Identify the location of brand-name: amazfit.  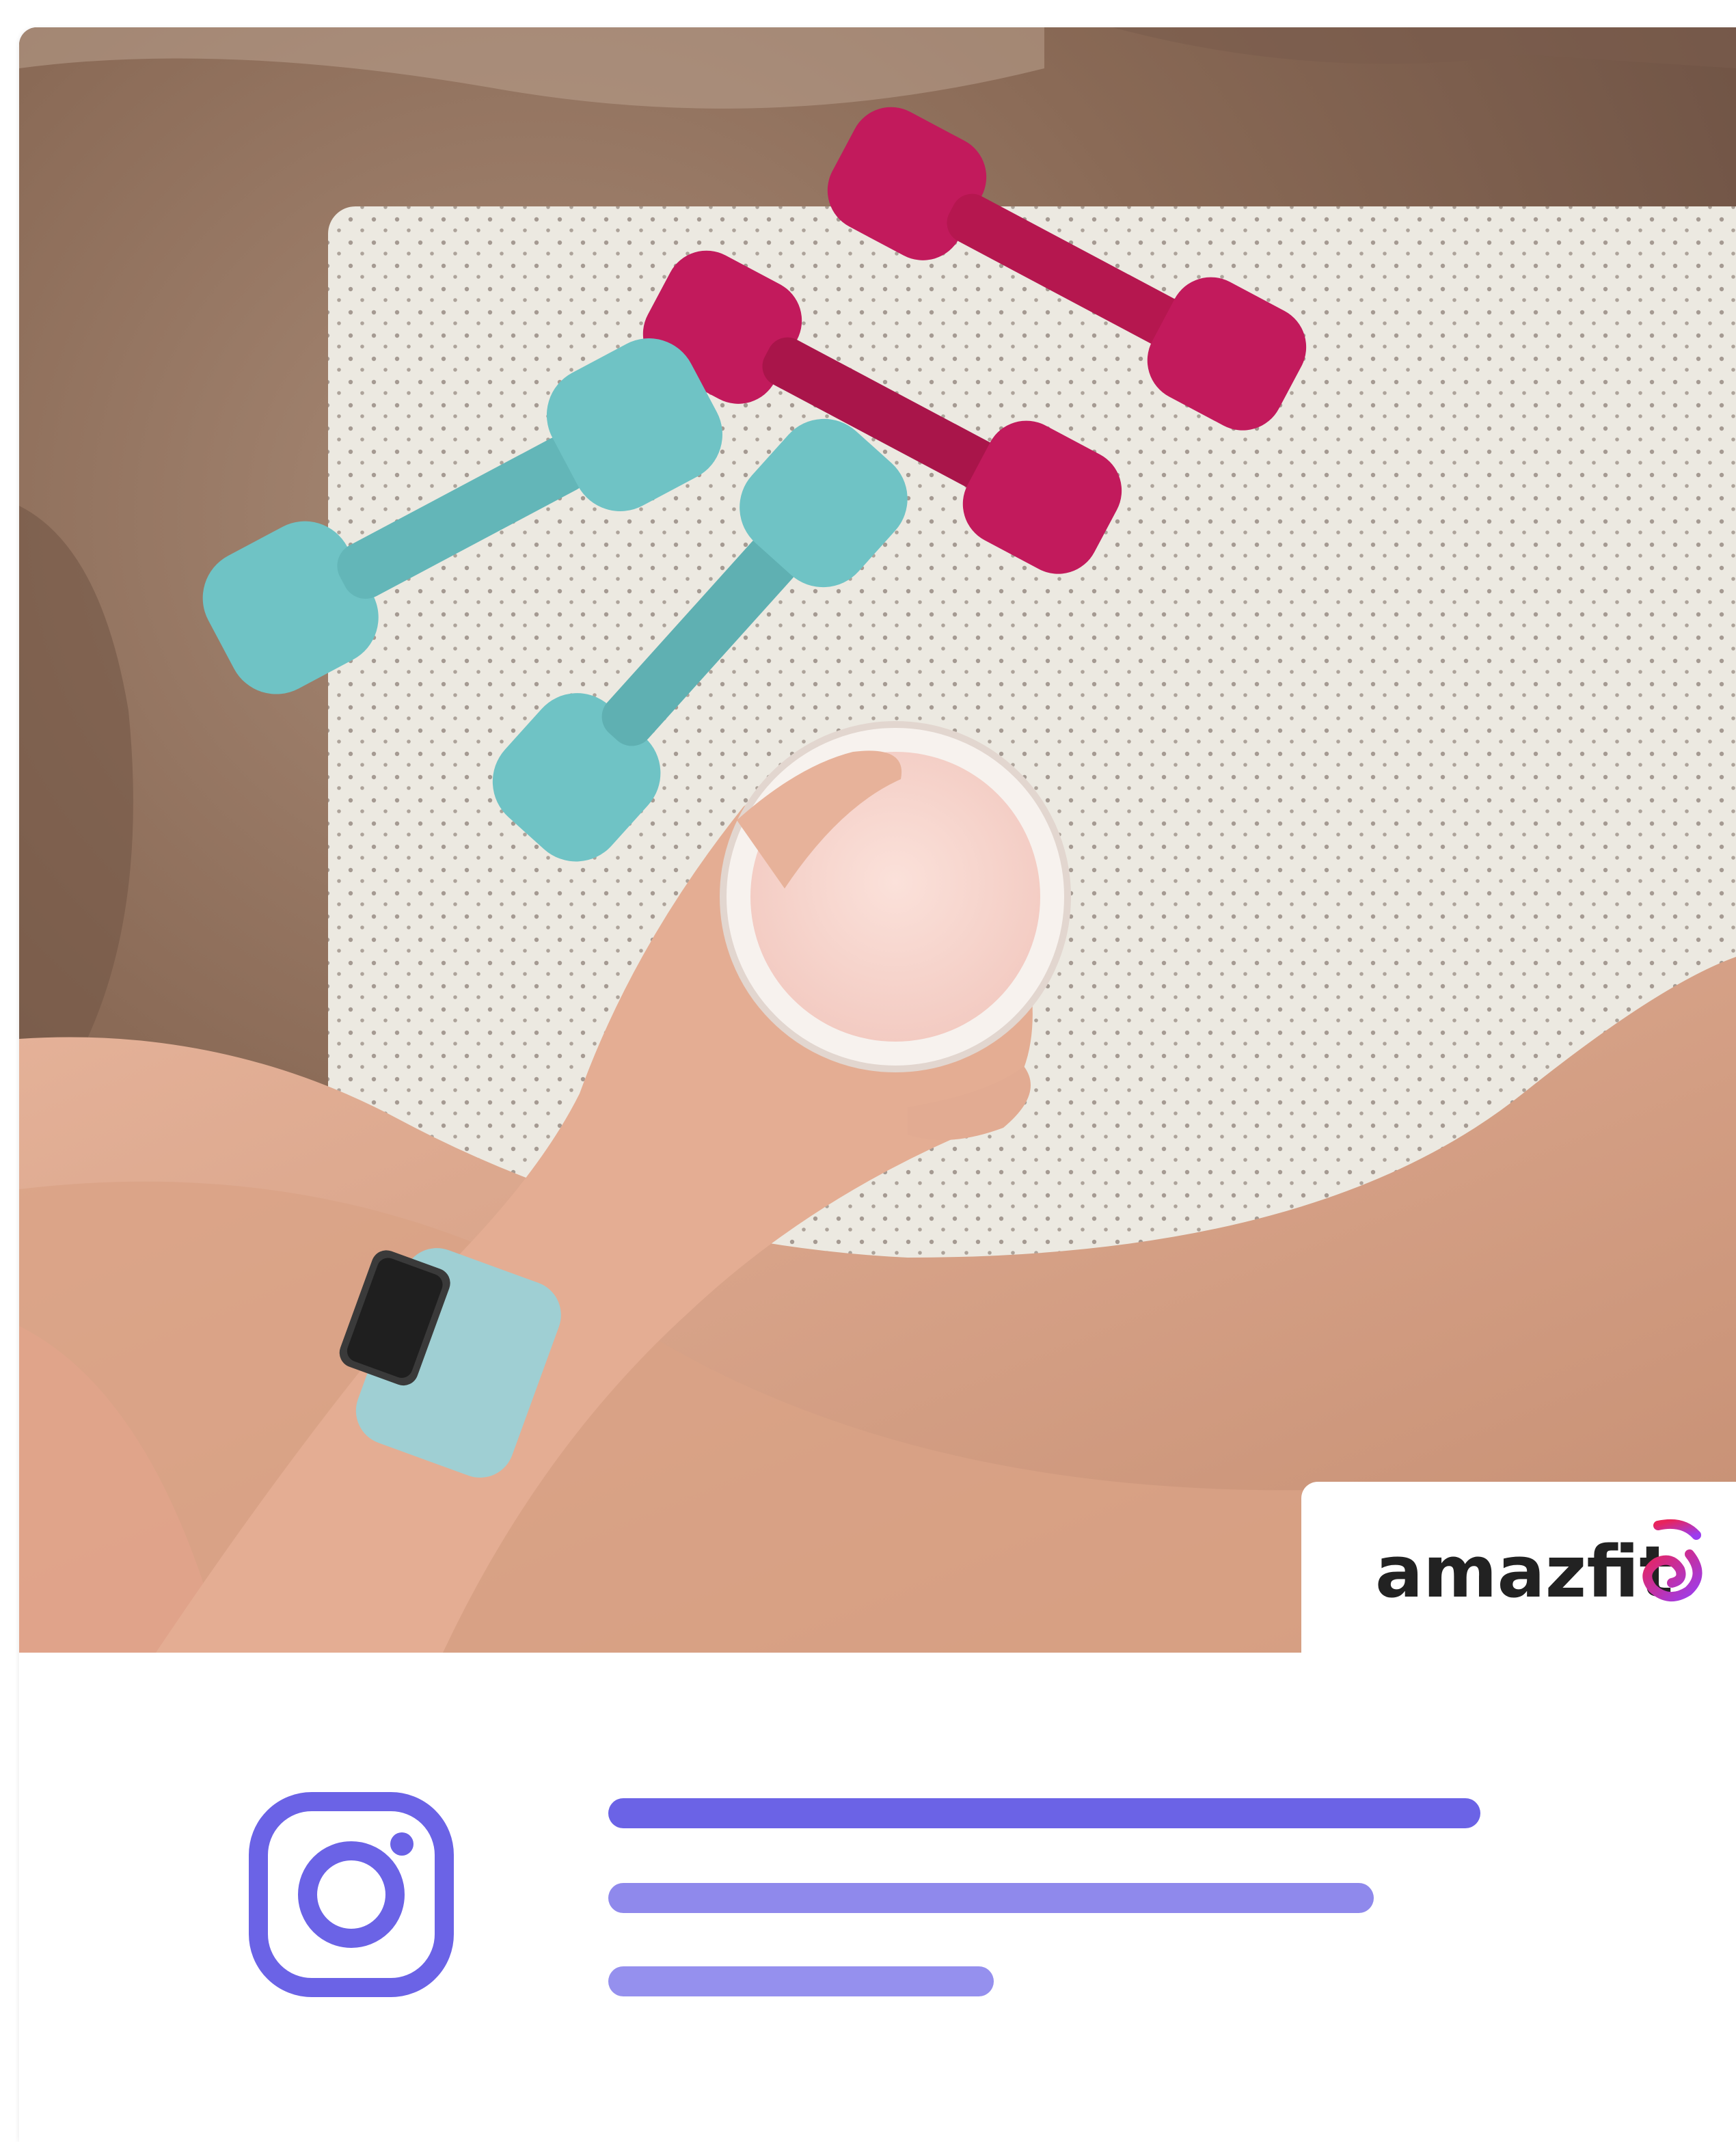
(1524, 1572).